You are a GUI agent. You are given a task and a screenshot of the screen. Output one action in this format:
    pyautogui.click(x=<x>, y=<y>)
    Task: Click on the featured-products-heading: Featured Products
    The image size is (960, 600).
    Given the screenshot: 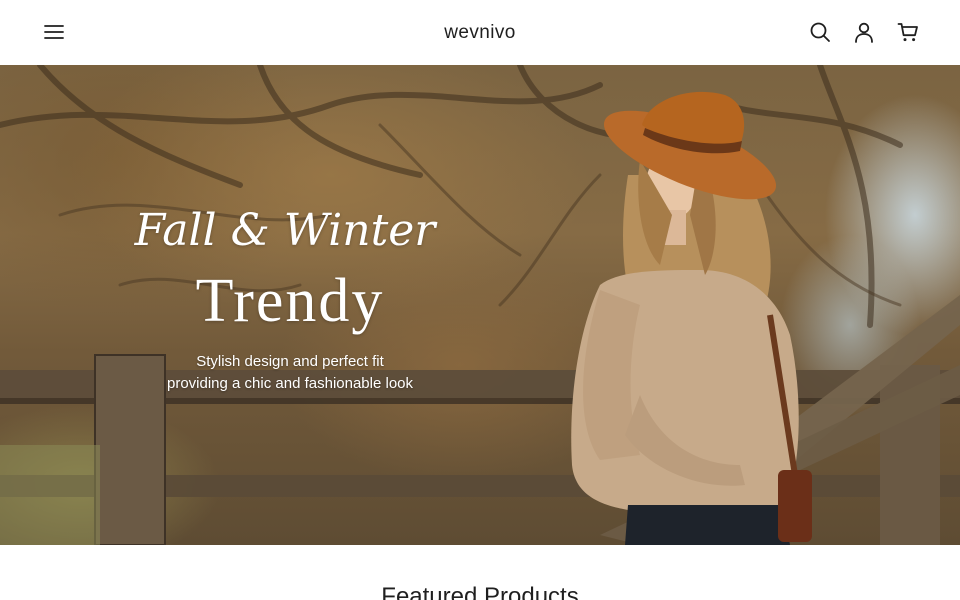 What is the action you would take?
    pyautogui.click(x=480, y=591)
    